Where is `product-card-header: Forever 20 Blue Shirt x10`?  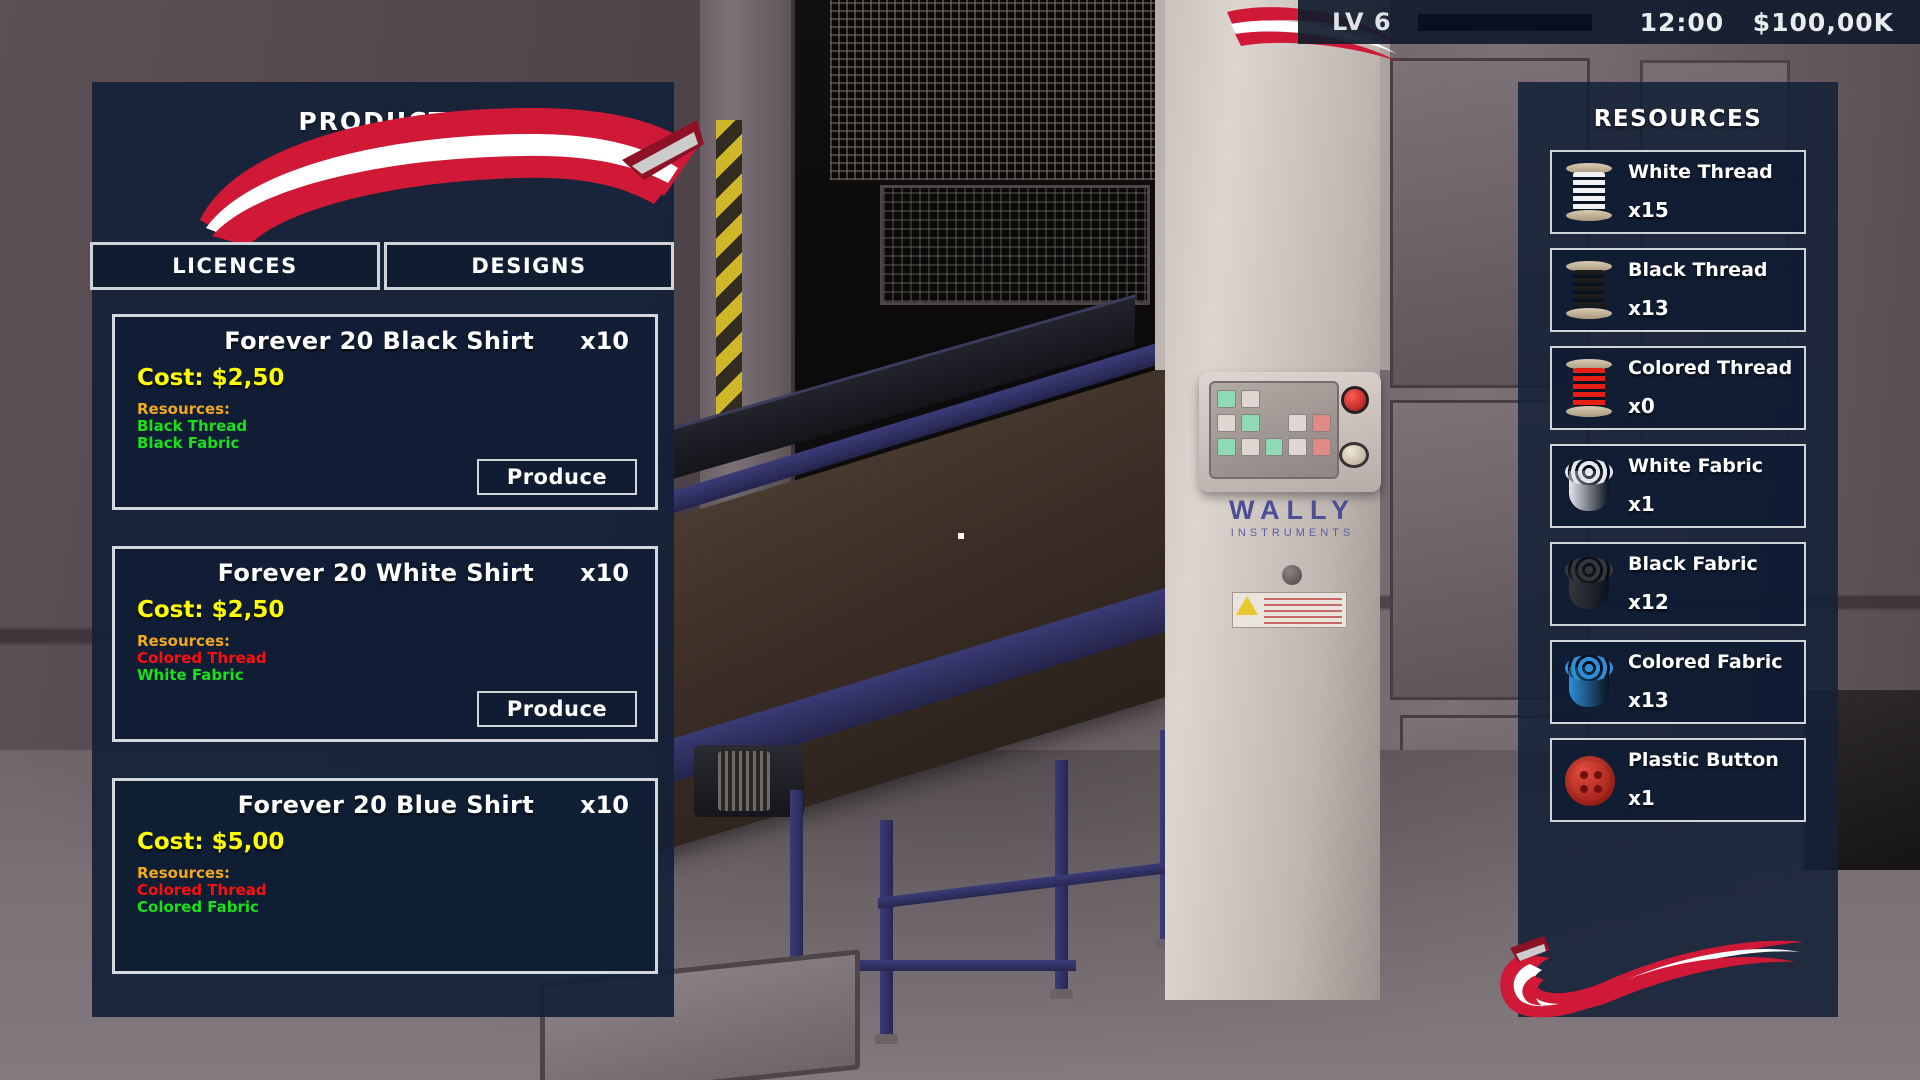 product-card-header: Forever 20 Blue Shirt x10 is located at coordinates (385, 805).